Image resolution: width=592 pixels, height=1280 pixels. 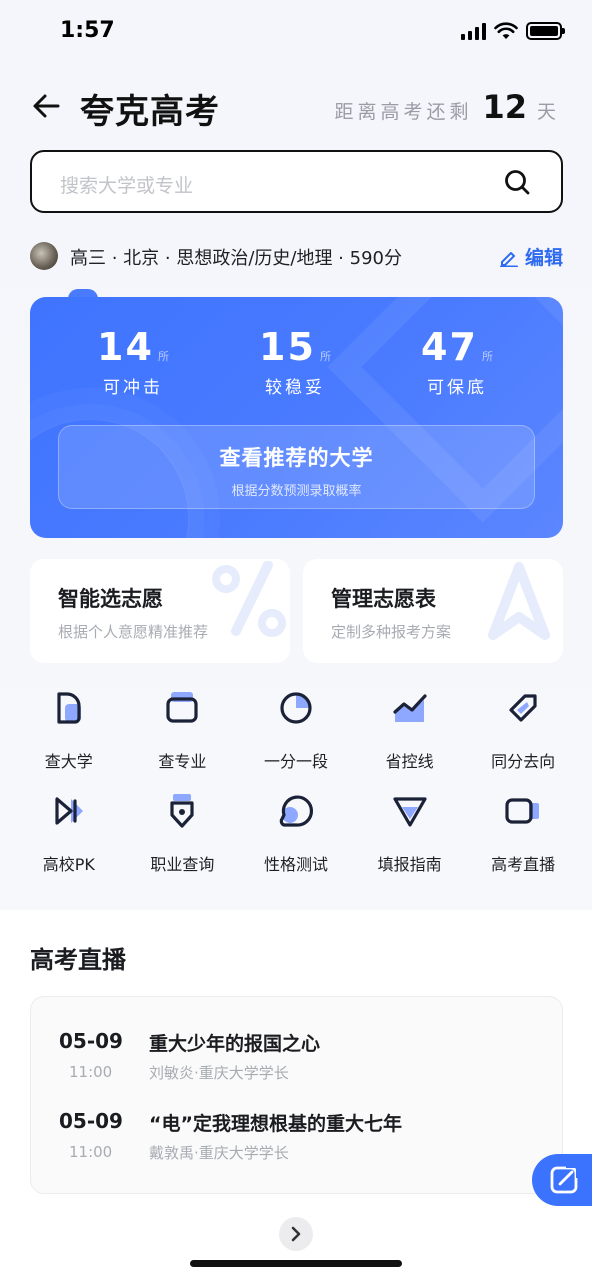 I want to click on grid-item-personality-test: 性格测试, so click(x=296, y=842).